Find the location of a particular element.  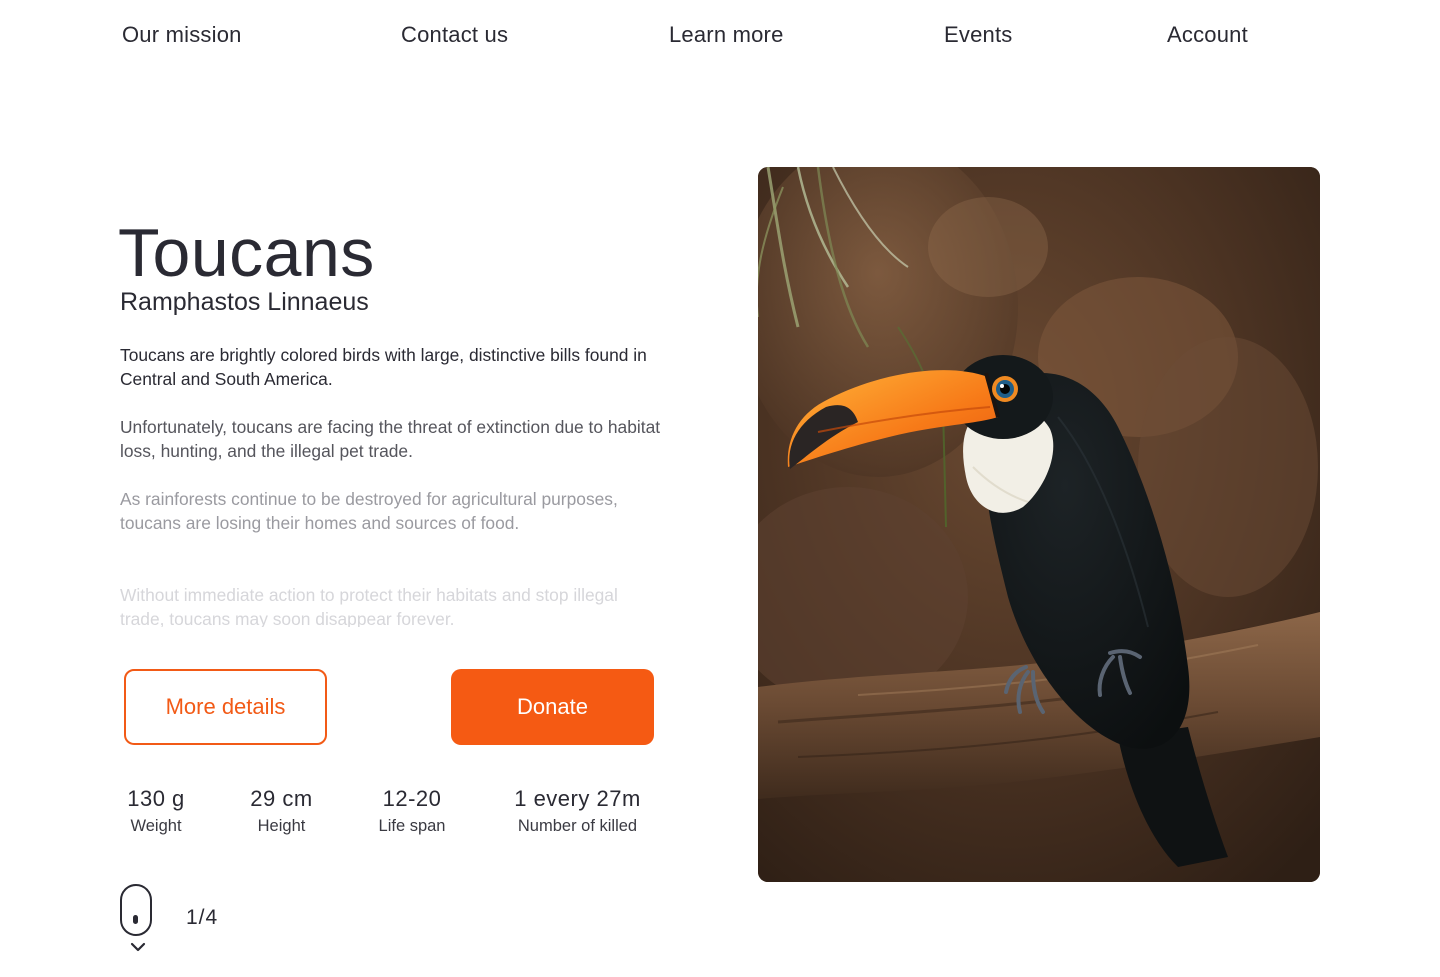

stat-life-span: 12-20 Life span is located at coordinates (412, 811).